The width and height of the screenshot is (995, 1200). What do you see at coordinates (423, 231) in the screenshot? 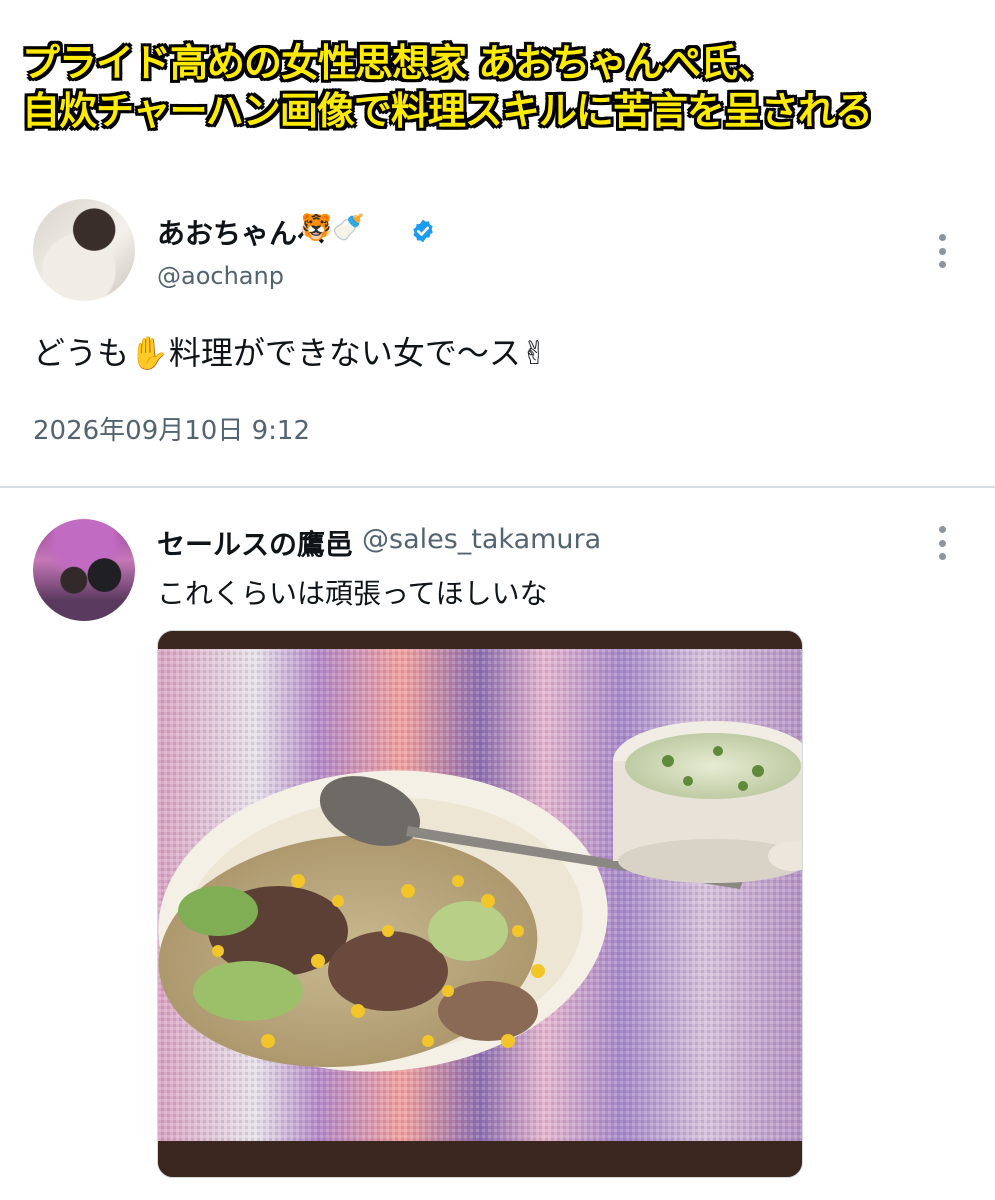
I see `verified-badge-icon` at bounding box center [423, 231].